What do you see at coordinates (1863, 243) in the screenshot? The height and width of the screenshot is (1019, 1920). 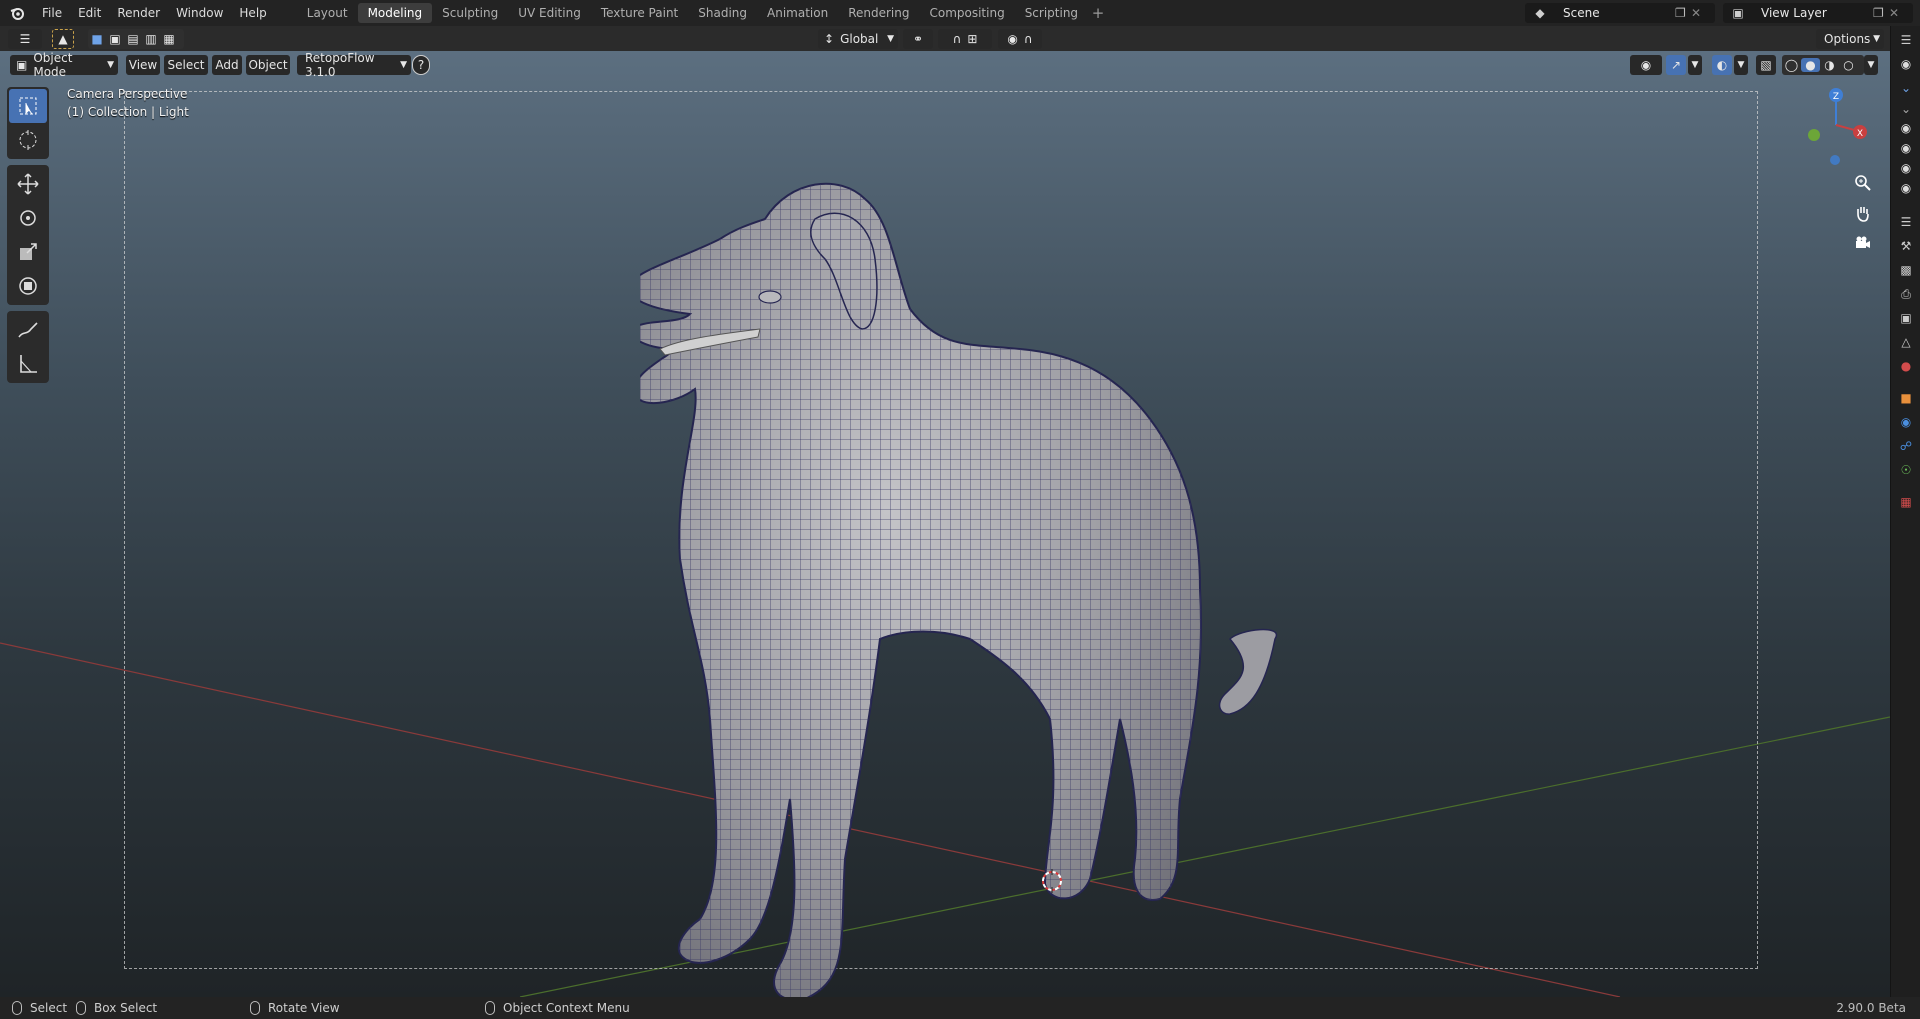 I see `camera-view-icon` at bounding box center [1863, 243].